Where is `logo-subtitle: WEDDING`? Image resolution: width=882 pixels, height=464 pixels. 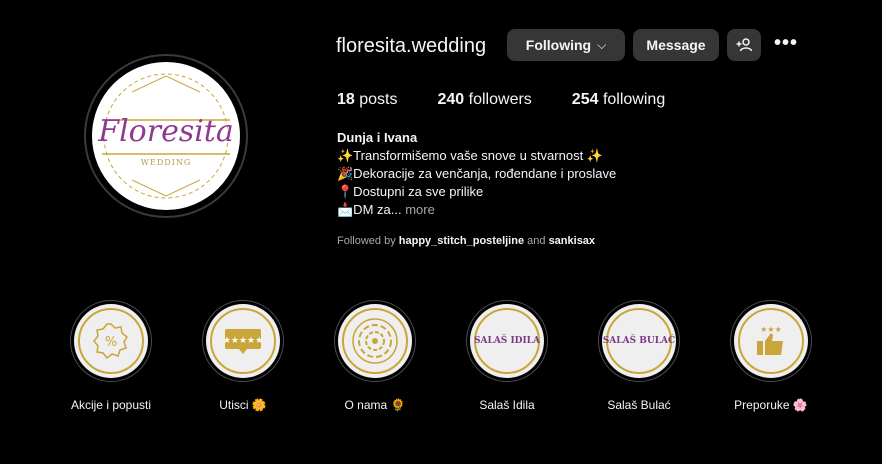
logo-subtitle: WEDDING is located at coordinates (166, 162).